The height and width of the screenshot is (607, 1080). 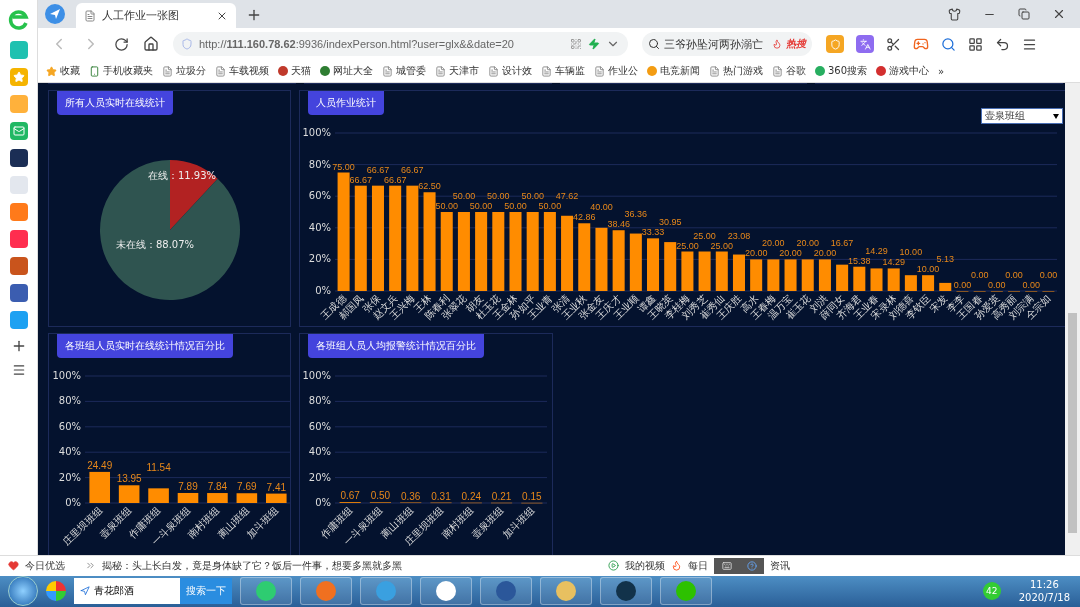 I want to click on start-button, so click(x=23, y=591).